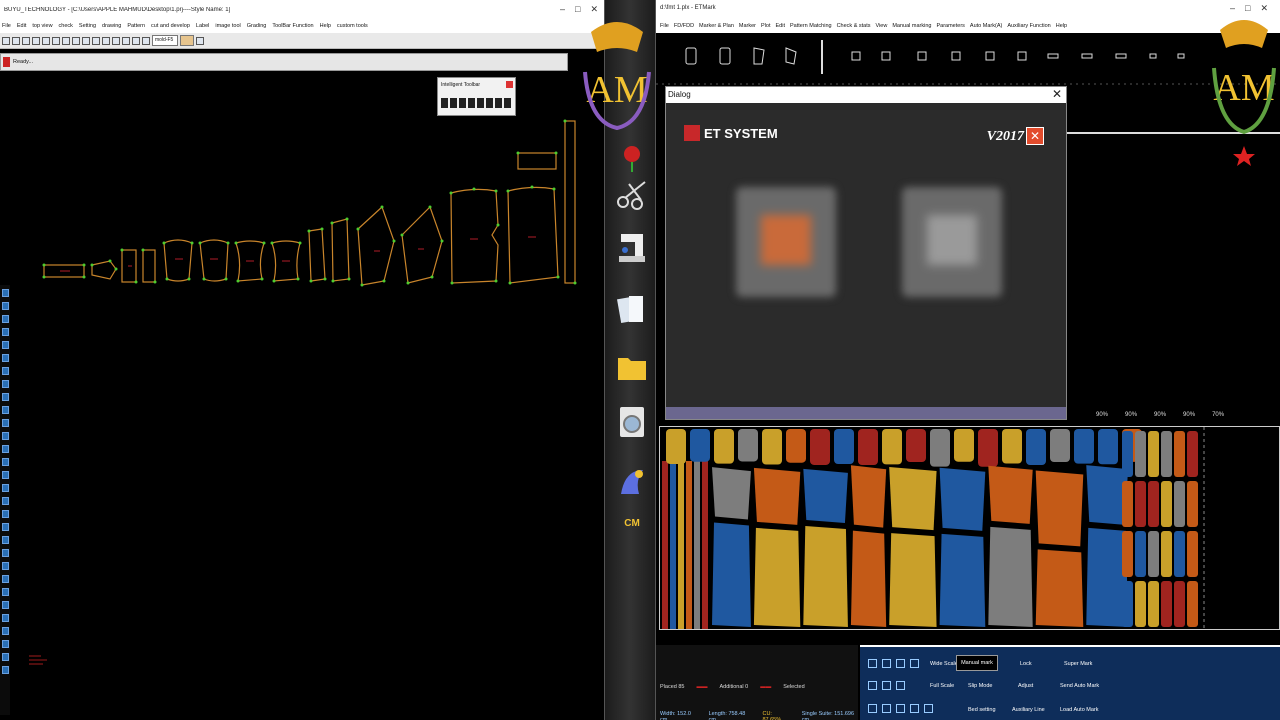 This screenshot has height=720, width=1280. What do you see at coordinates (632, 524) in the screenshot?
I see `cm-app-label: CM` at bounding box center [632, 524].